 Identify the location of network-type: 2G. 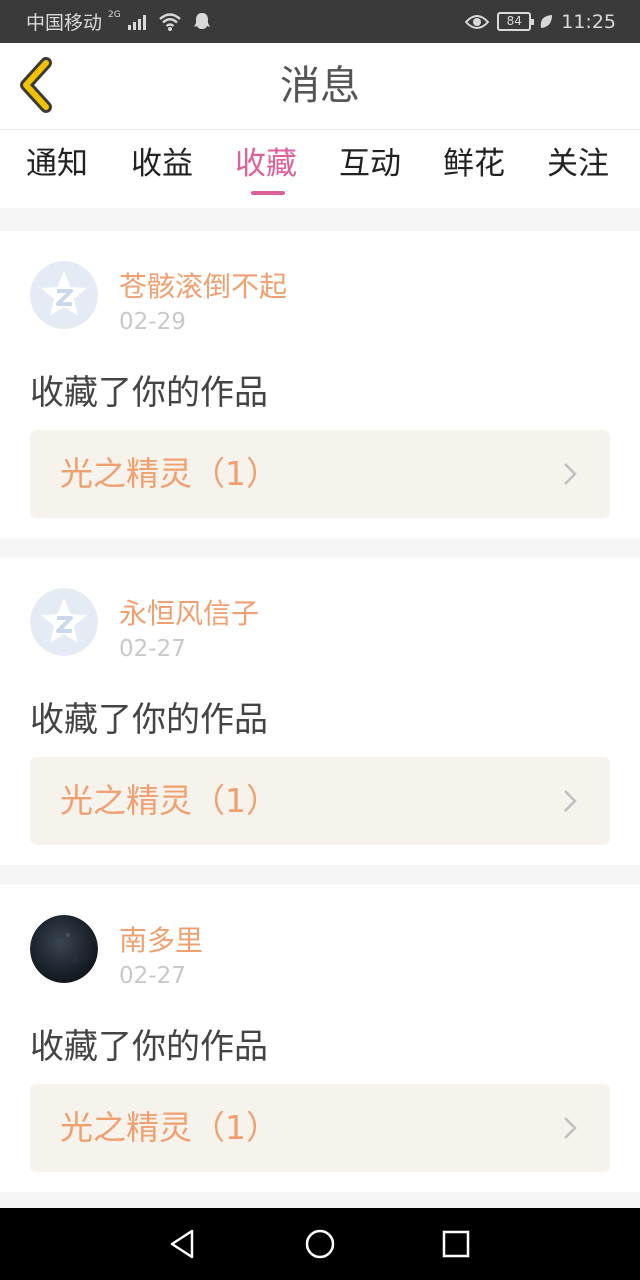
(114, 14).